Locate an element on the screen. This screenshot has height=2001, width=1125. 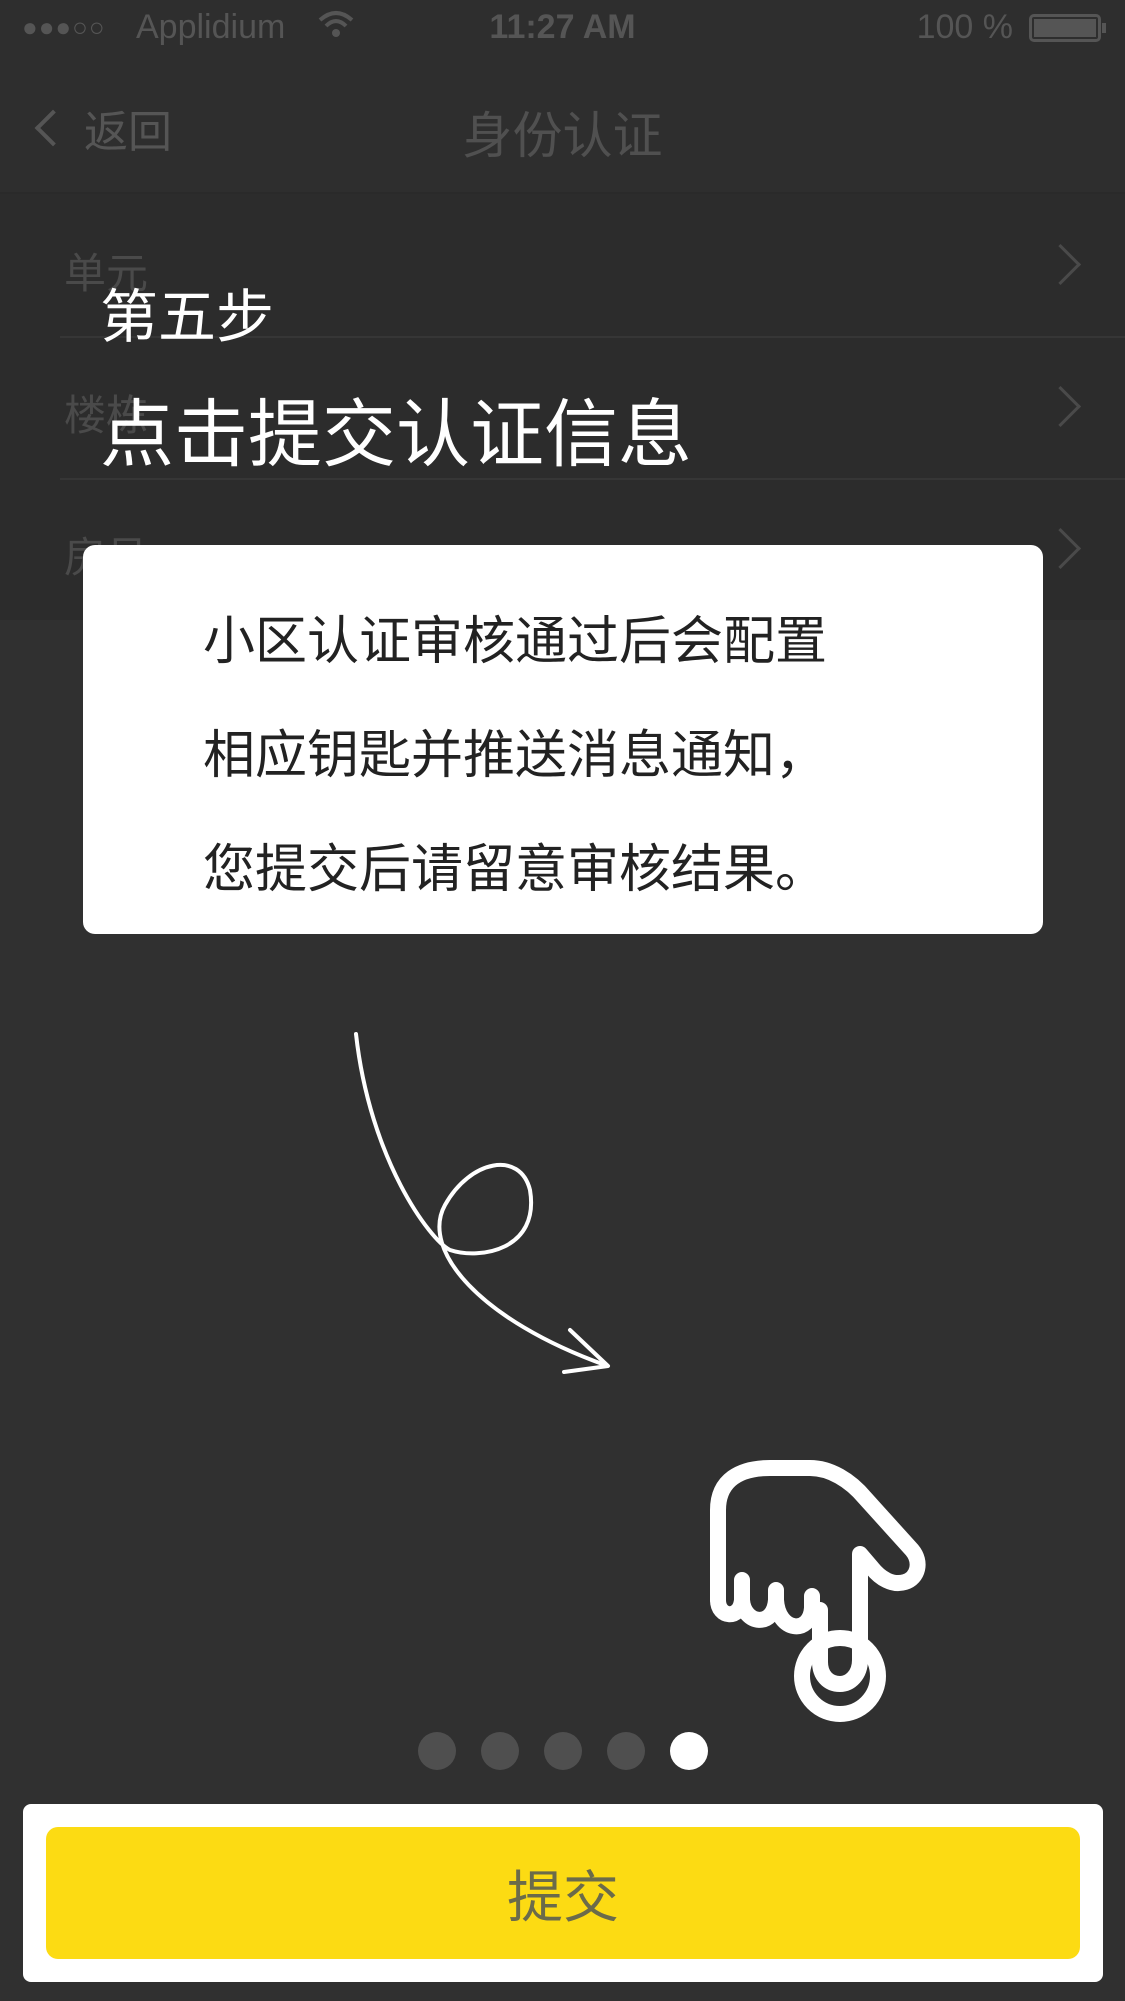
card-text-line: 相应钥匙并推送消息通知， is located at coordinates (515, 756).